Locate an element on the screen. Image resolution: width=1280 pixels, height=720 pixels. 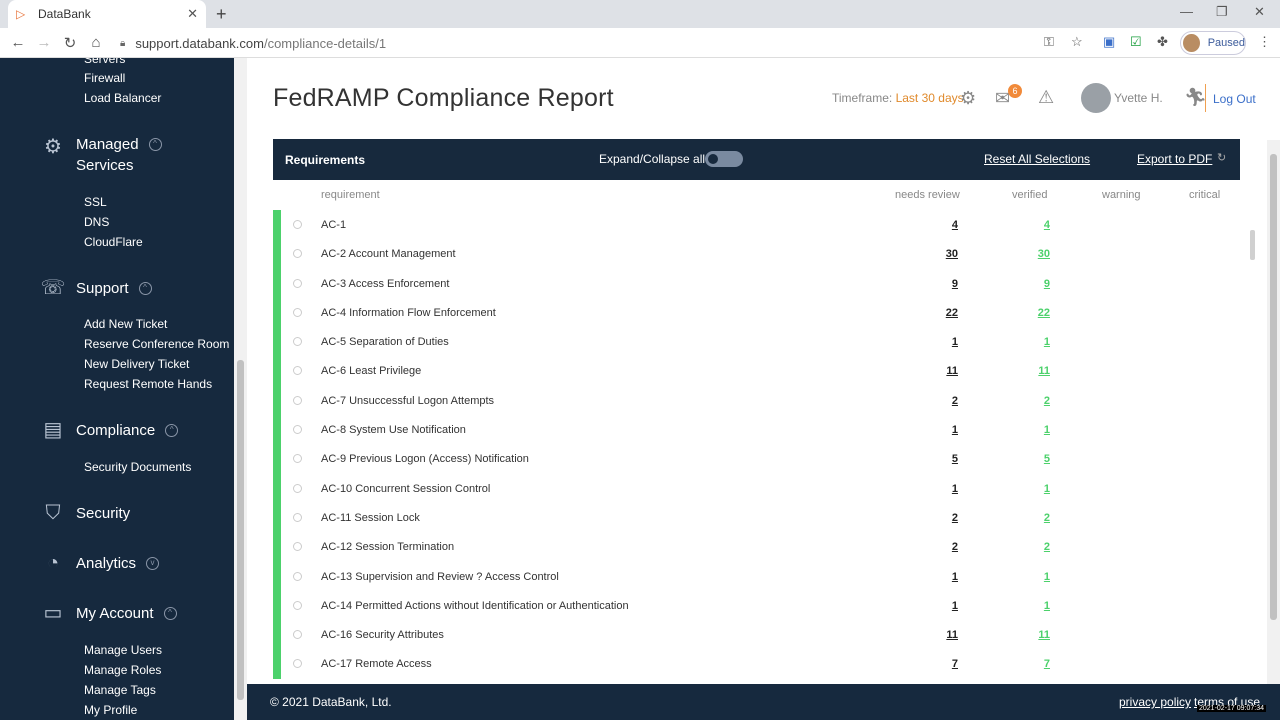
verified-count: 4 is located at coordinates (1047, 225).